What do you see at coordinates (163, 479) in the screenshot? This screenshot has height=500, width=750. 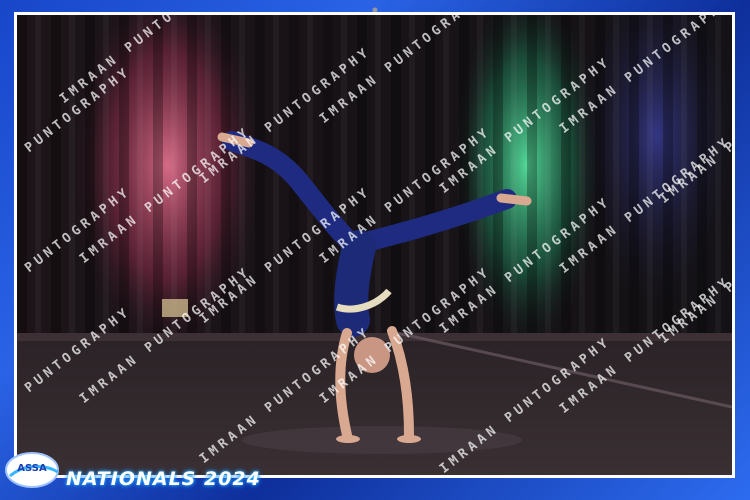 I see `event-title: NATIONALS 2024` at bounding box center [163, 479].